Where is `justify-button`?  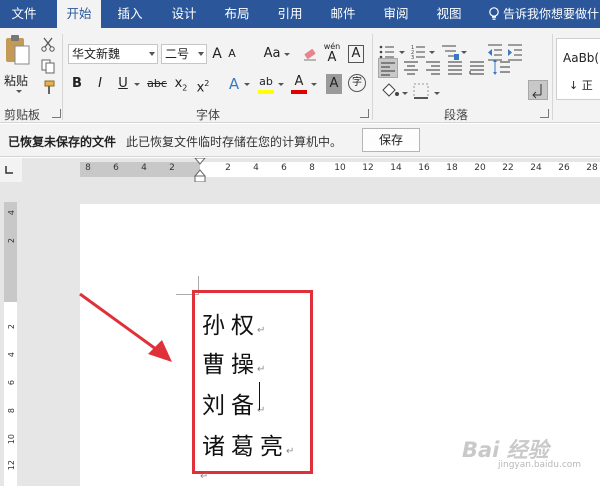
justify-button is located at coordinates (456, 68).